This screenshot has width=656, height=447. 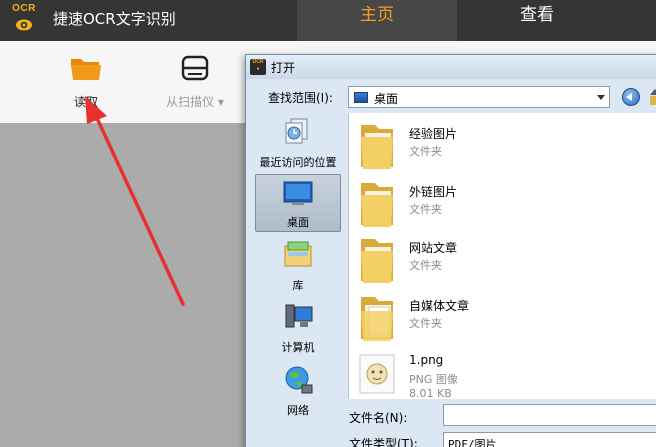 I want to click on place-recent: 最近访问的位置, so click(x=298, y=143).